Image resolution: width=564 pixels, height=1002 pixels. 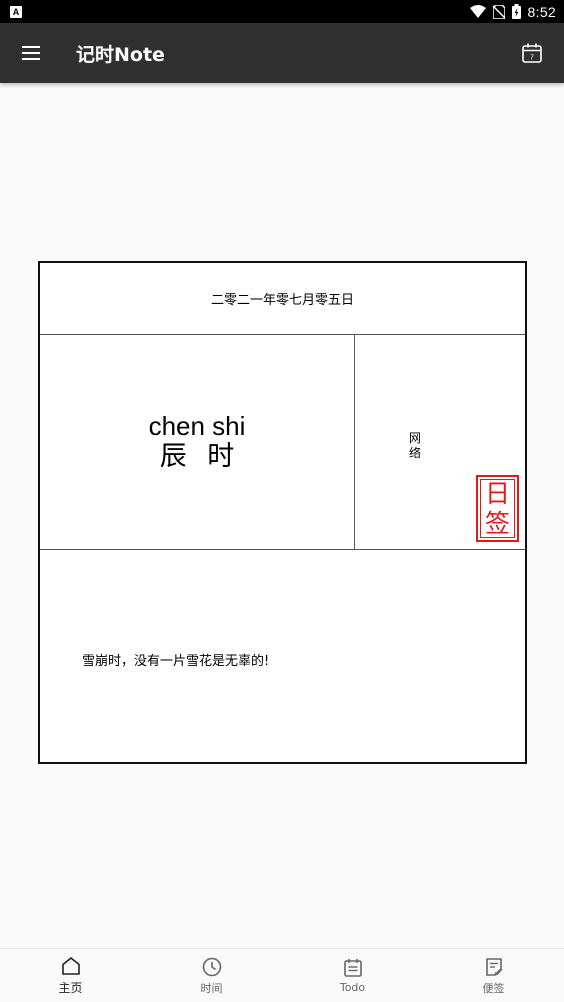 I want to click on status-right: 8:52, so click(x=512, y=11).